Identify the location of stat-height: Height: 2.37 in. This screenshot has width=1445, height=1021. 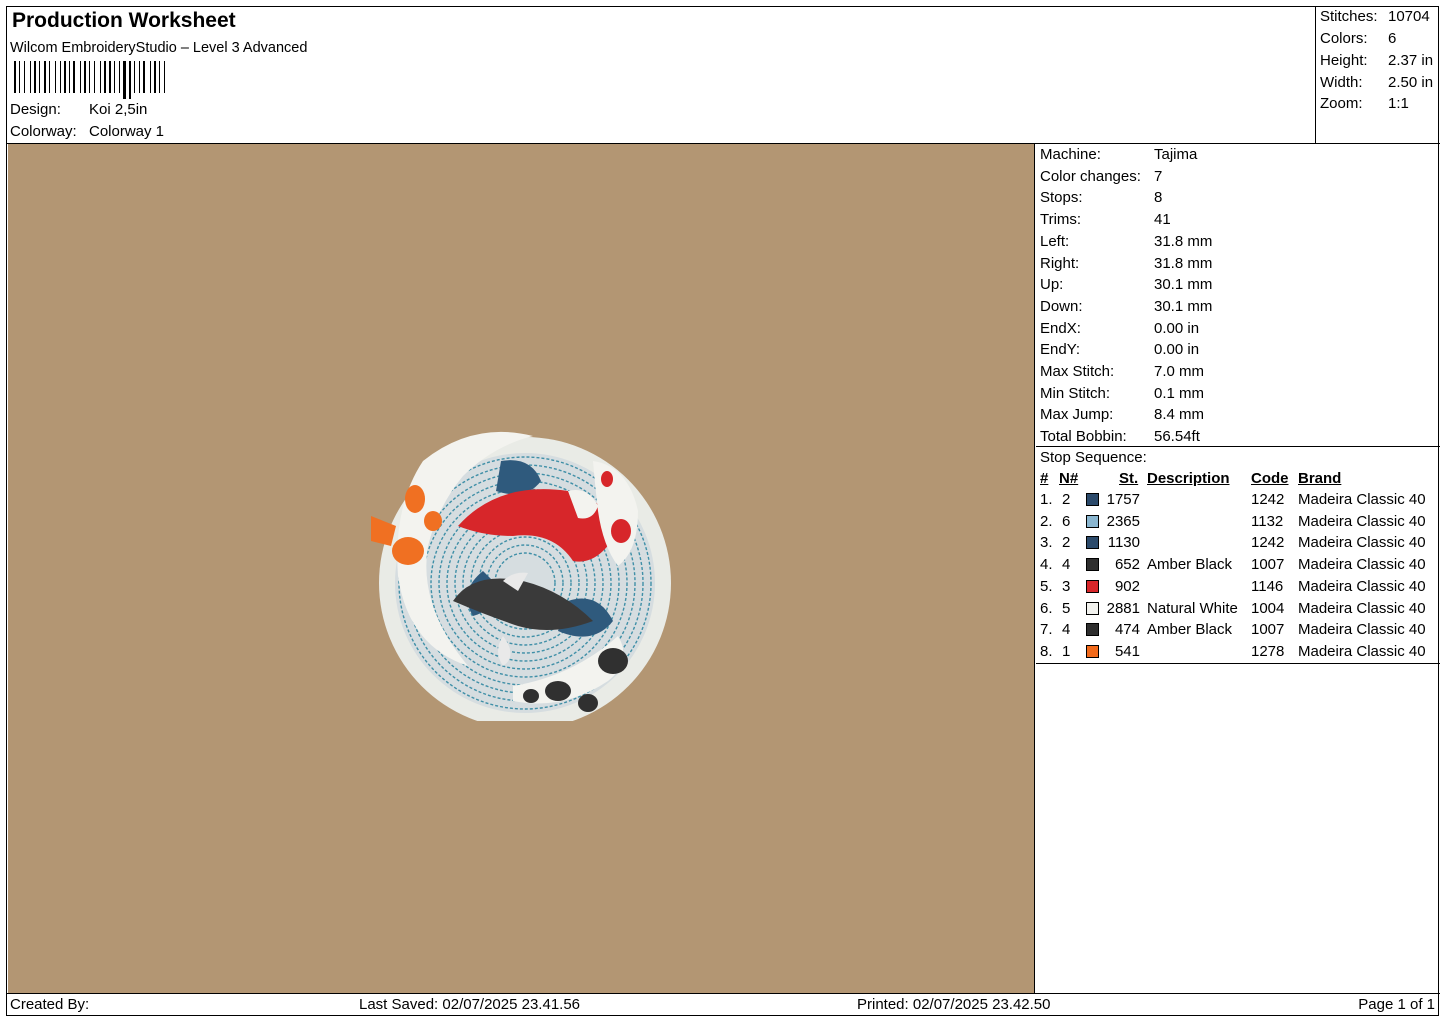
(1376, 60).